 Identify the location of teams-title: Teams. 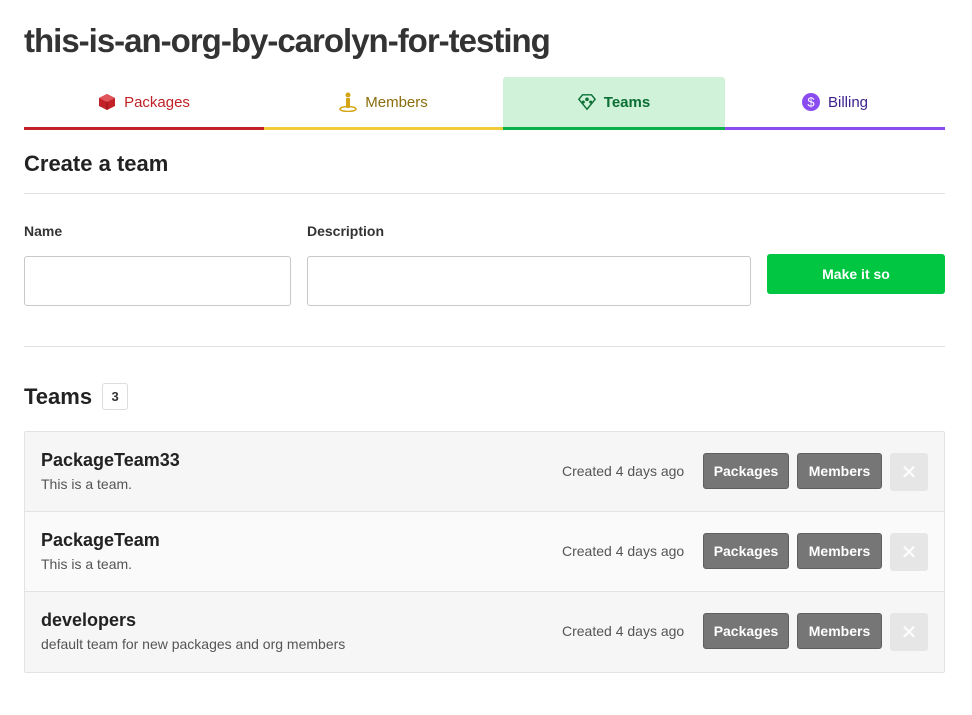
(58, 396).